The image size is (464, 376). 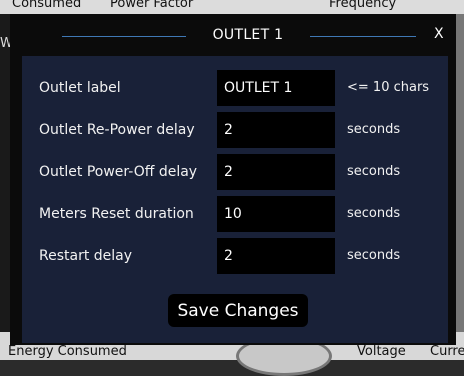 What do you see at coordinates (388, 87) in the screenshot?
I see `outlet-label-hint: <= 10 chars` at bounding box center [388, 87].